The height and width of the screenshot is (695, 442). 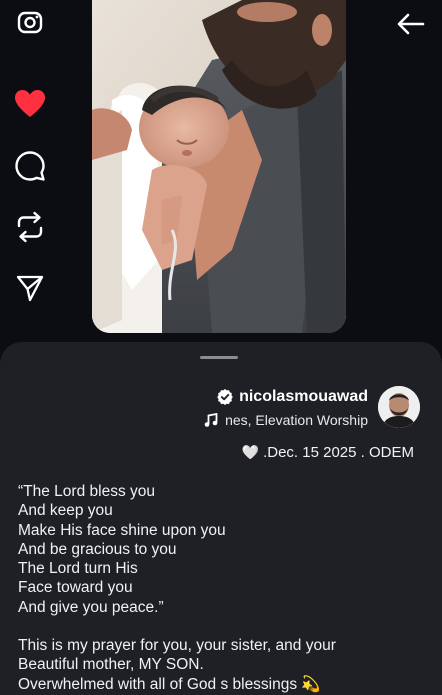 I want to click on share-button, so click(x=30, y=288).